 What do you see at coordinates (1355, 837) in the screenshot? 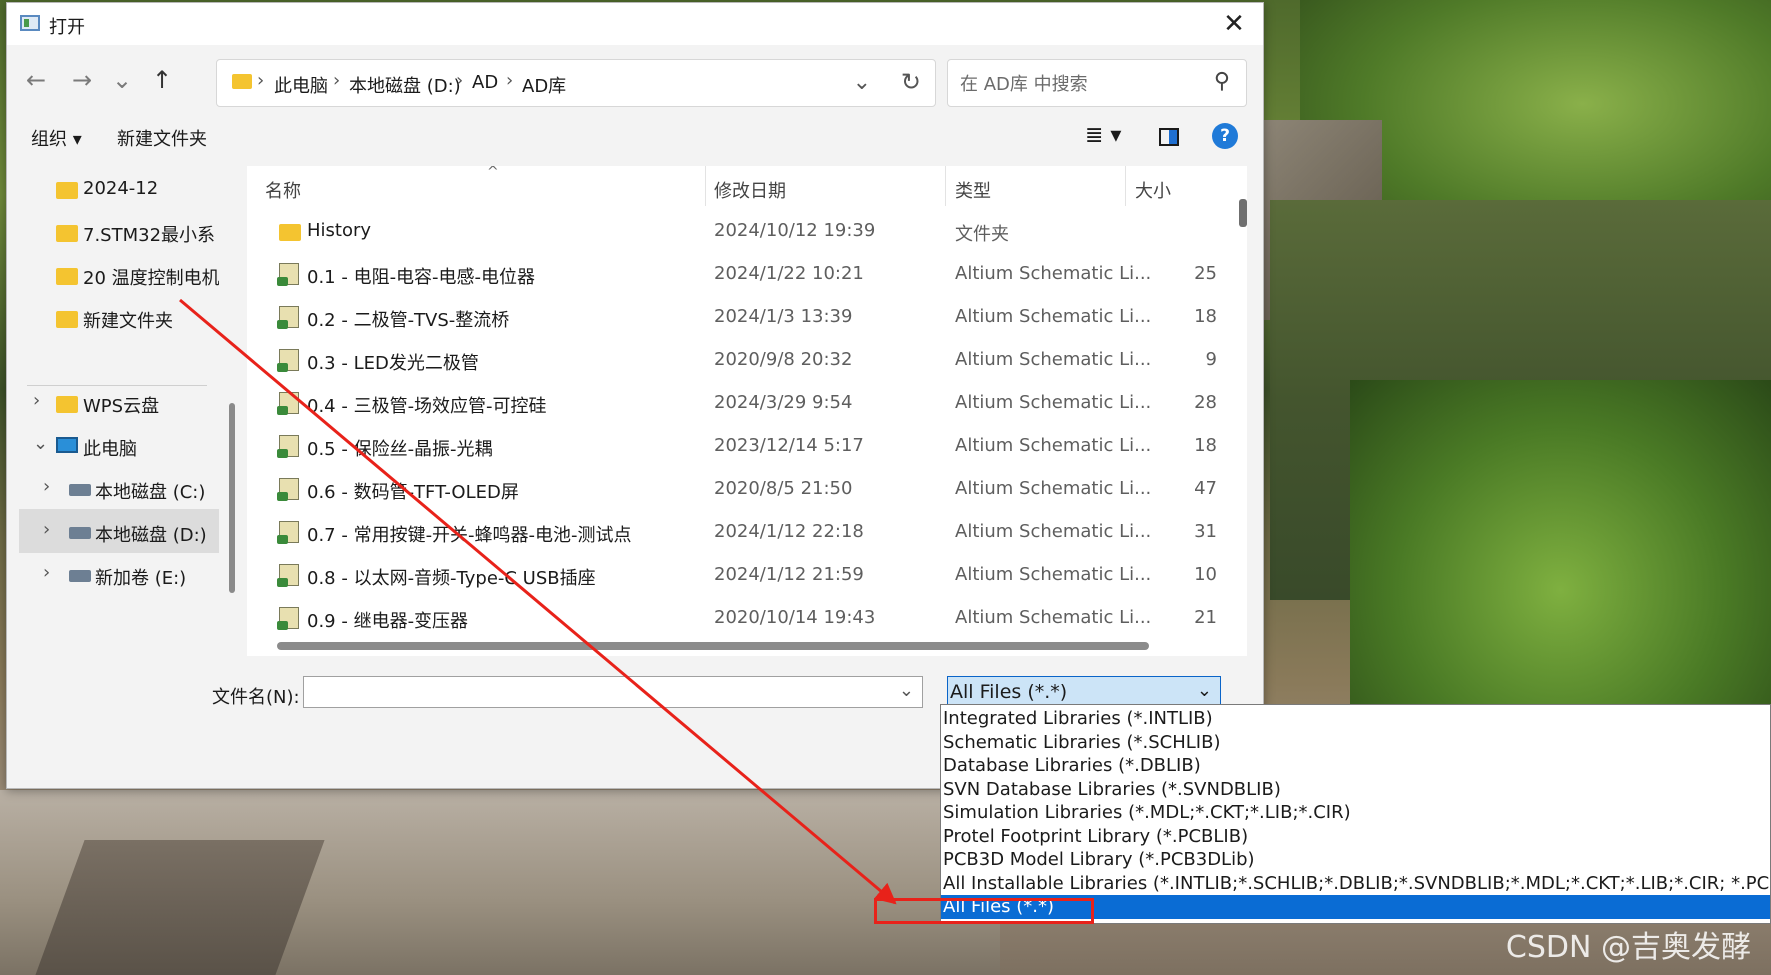
I see `file-type-option: Protel Footprint Library (*.PCBLIB)` at bounding box center [1355, 837].